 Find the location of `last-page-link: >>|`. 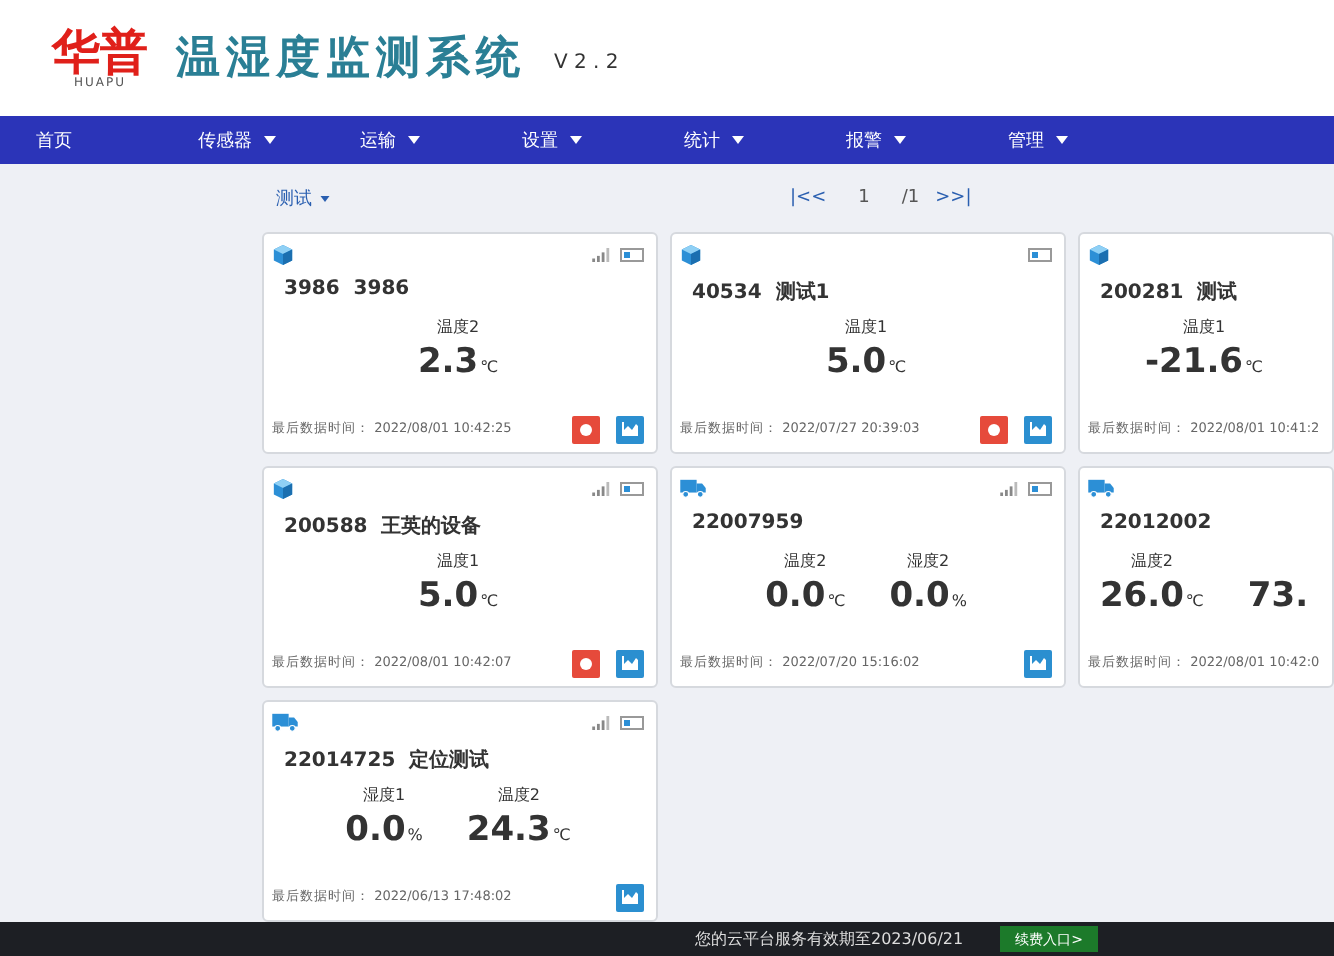

last-page-link: >>| is located at coordinates (953, 198).